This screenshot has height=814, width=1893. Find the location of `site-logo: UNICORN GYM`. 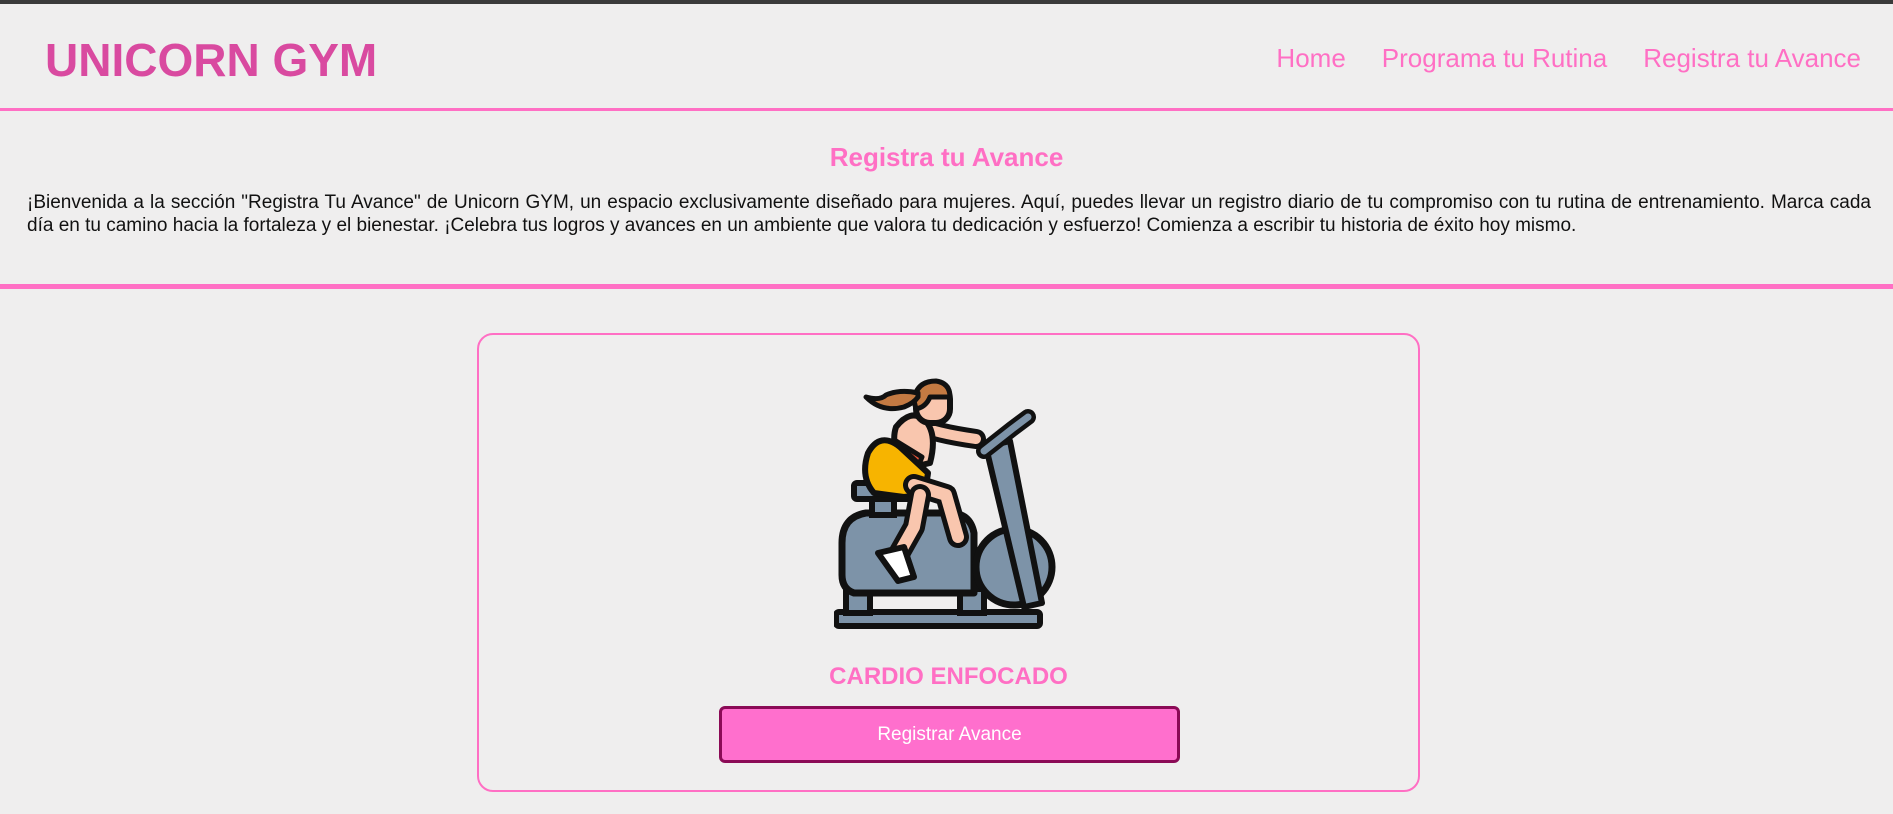

site-logo: UNICORN GYM is located at coordinates (211, 60).